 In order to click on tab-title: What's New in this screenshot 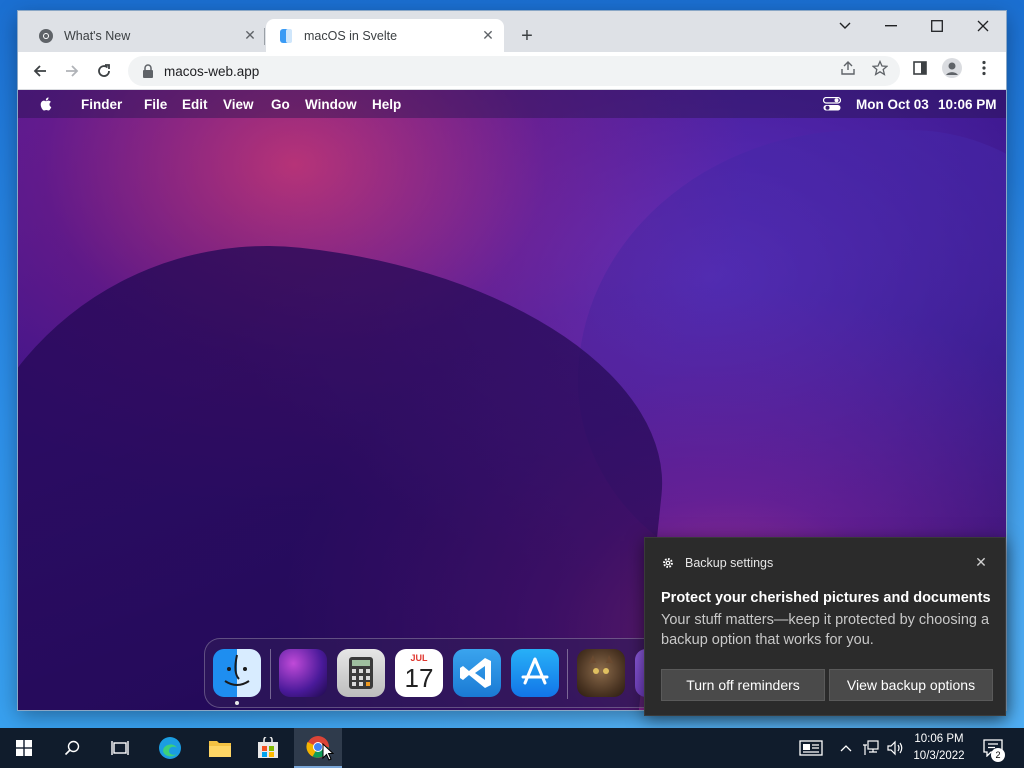, I will do `click(97, 35)`.